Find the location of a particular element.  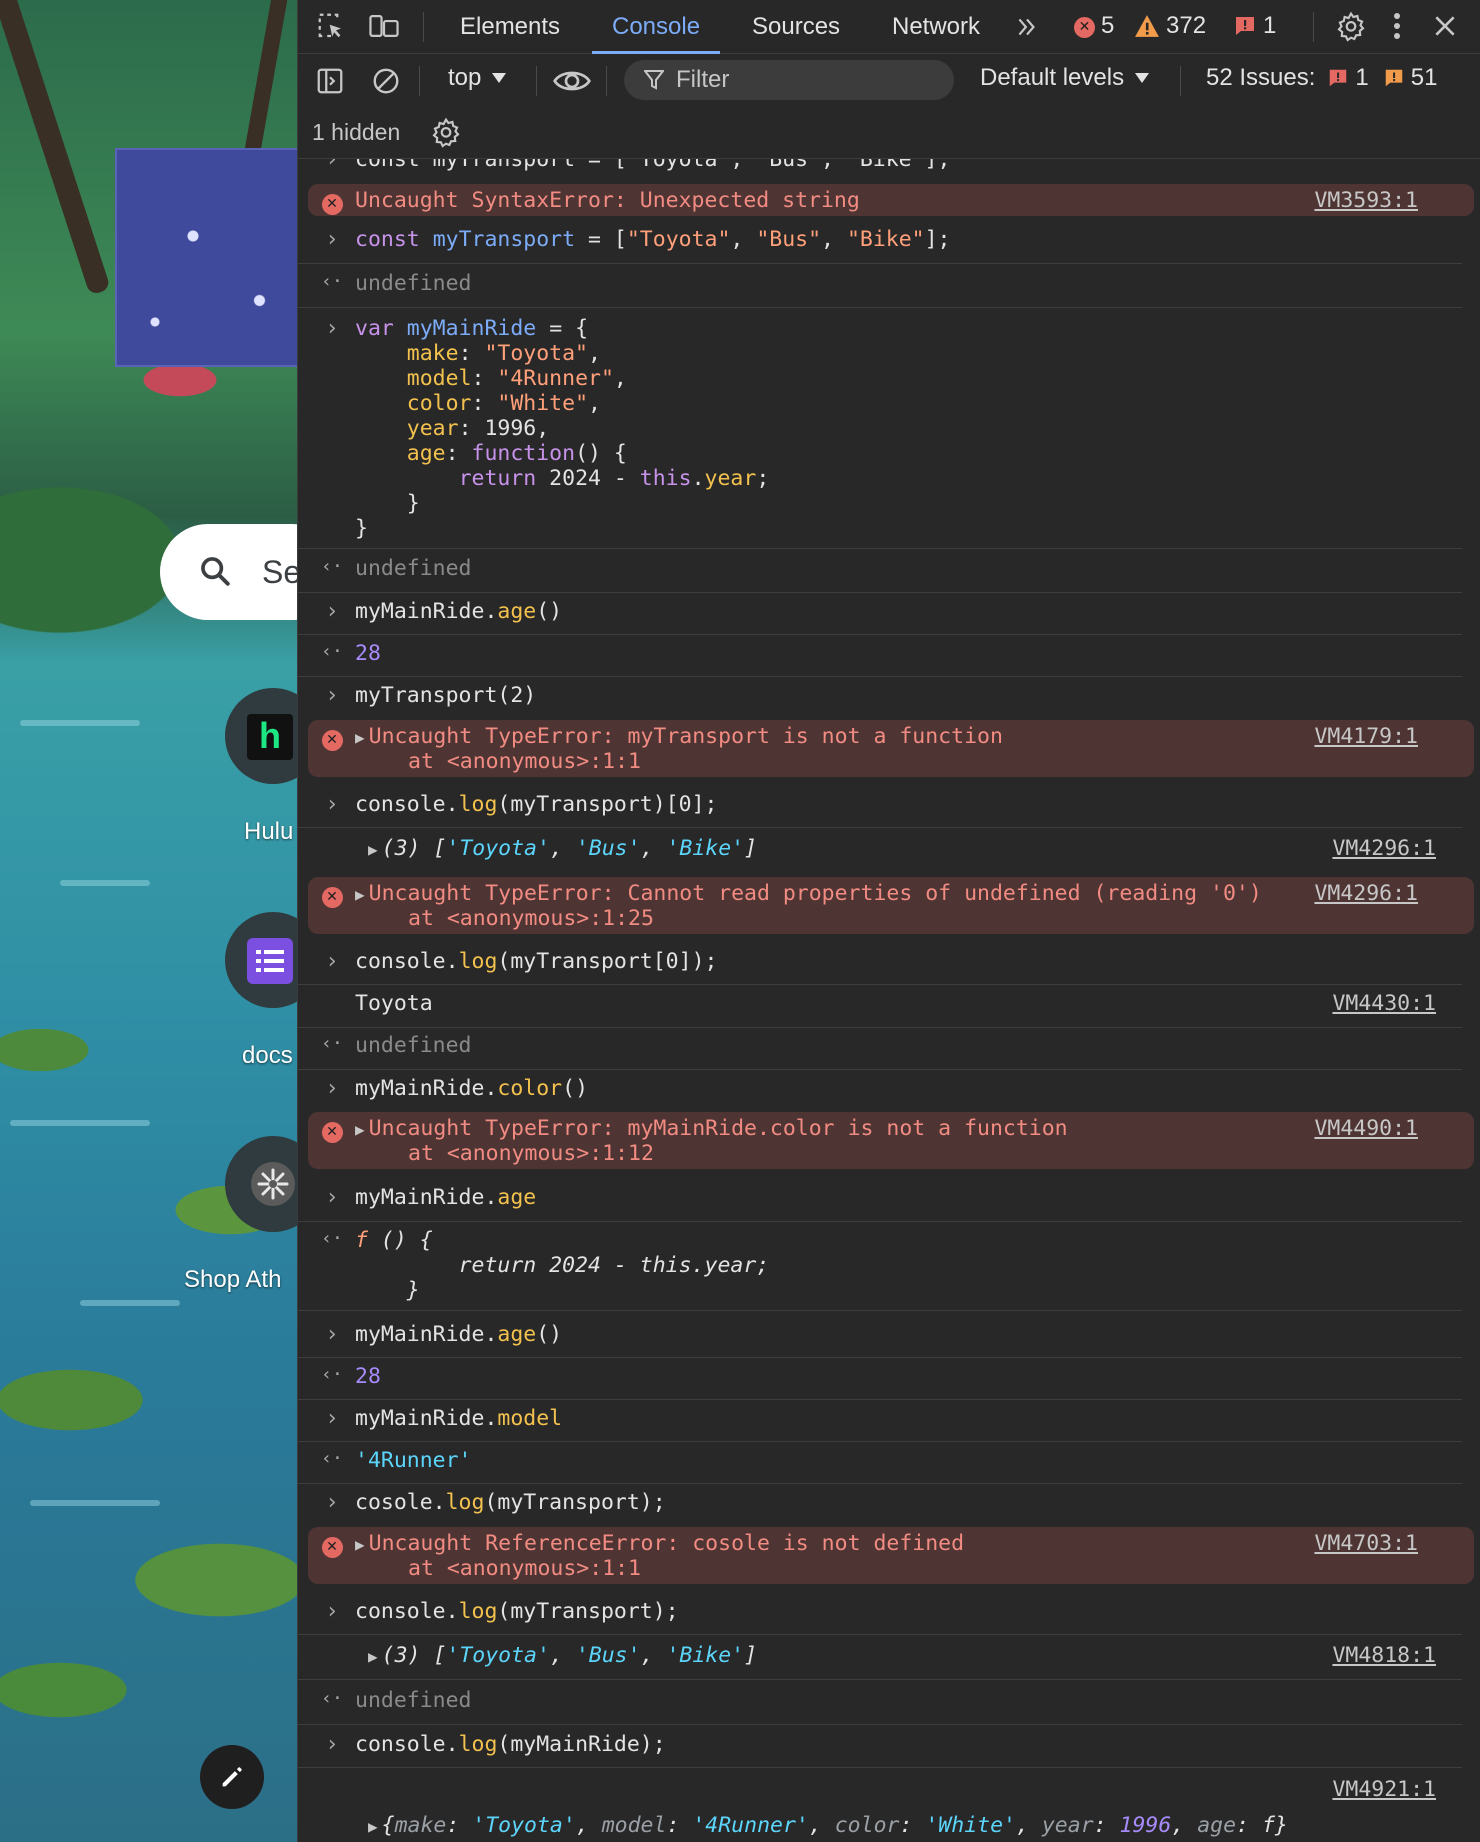

input-code: myMainRide.age() is located at coordinates (459, 1334).